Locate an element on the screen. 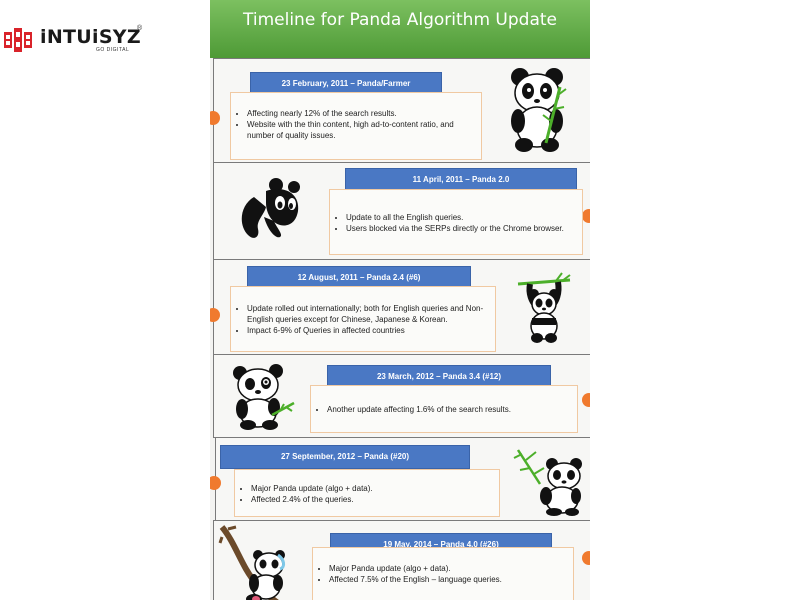  panda-in-tree-icon is located at coordinates (252, 562).